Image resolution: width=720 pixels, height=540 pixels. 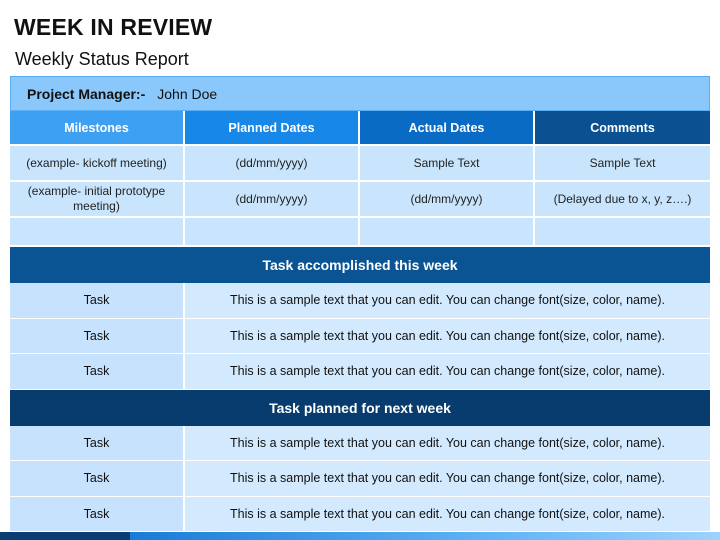 I want to click on column-header-actual-dates: Actual Dates, so click(x=447, y=128).